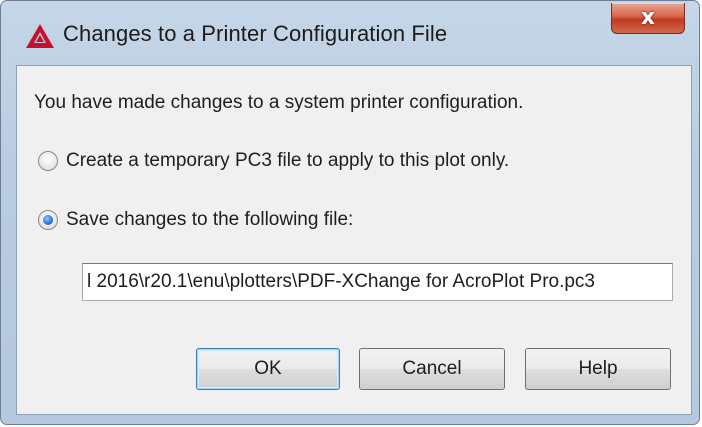 This screenshot has height=427, width=702. I want to click on close-icon: x, so click(648, 17).